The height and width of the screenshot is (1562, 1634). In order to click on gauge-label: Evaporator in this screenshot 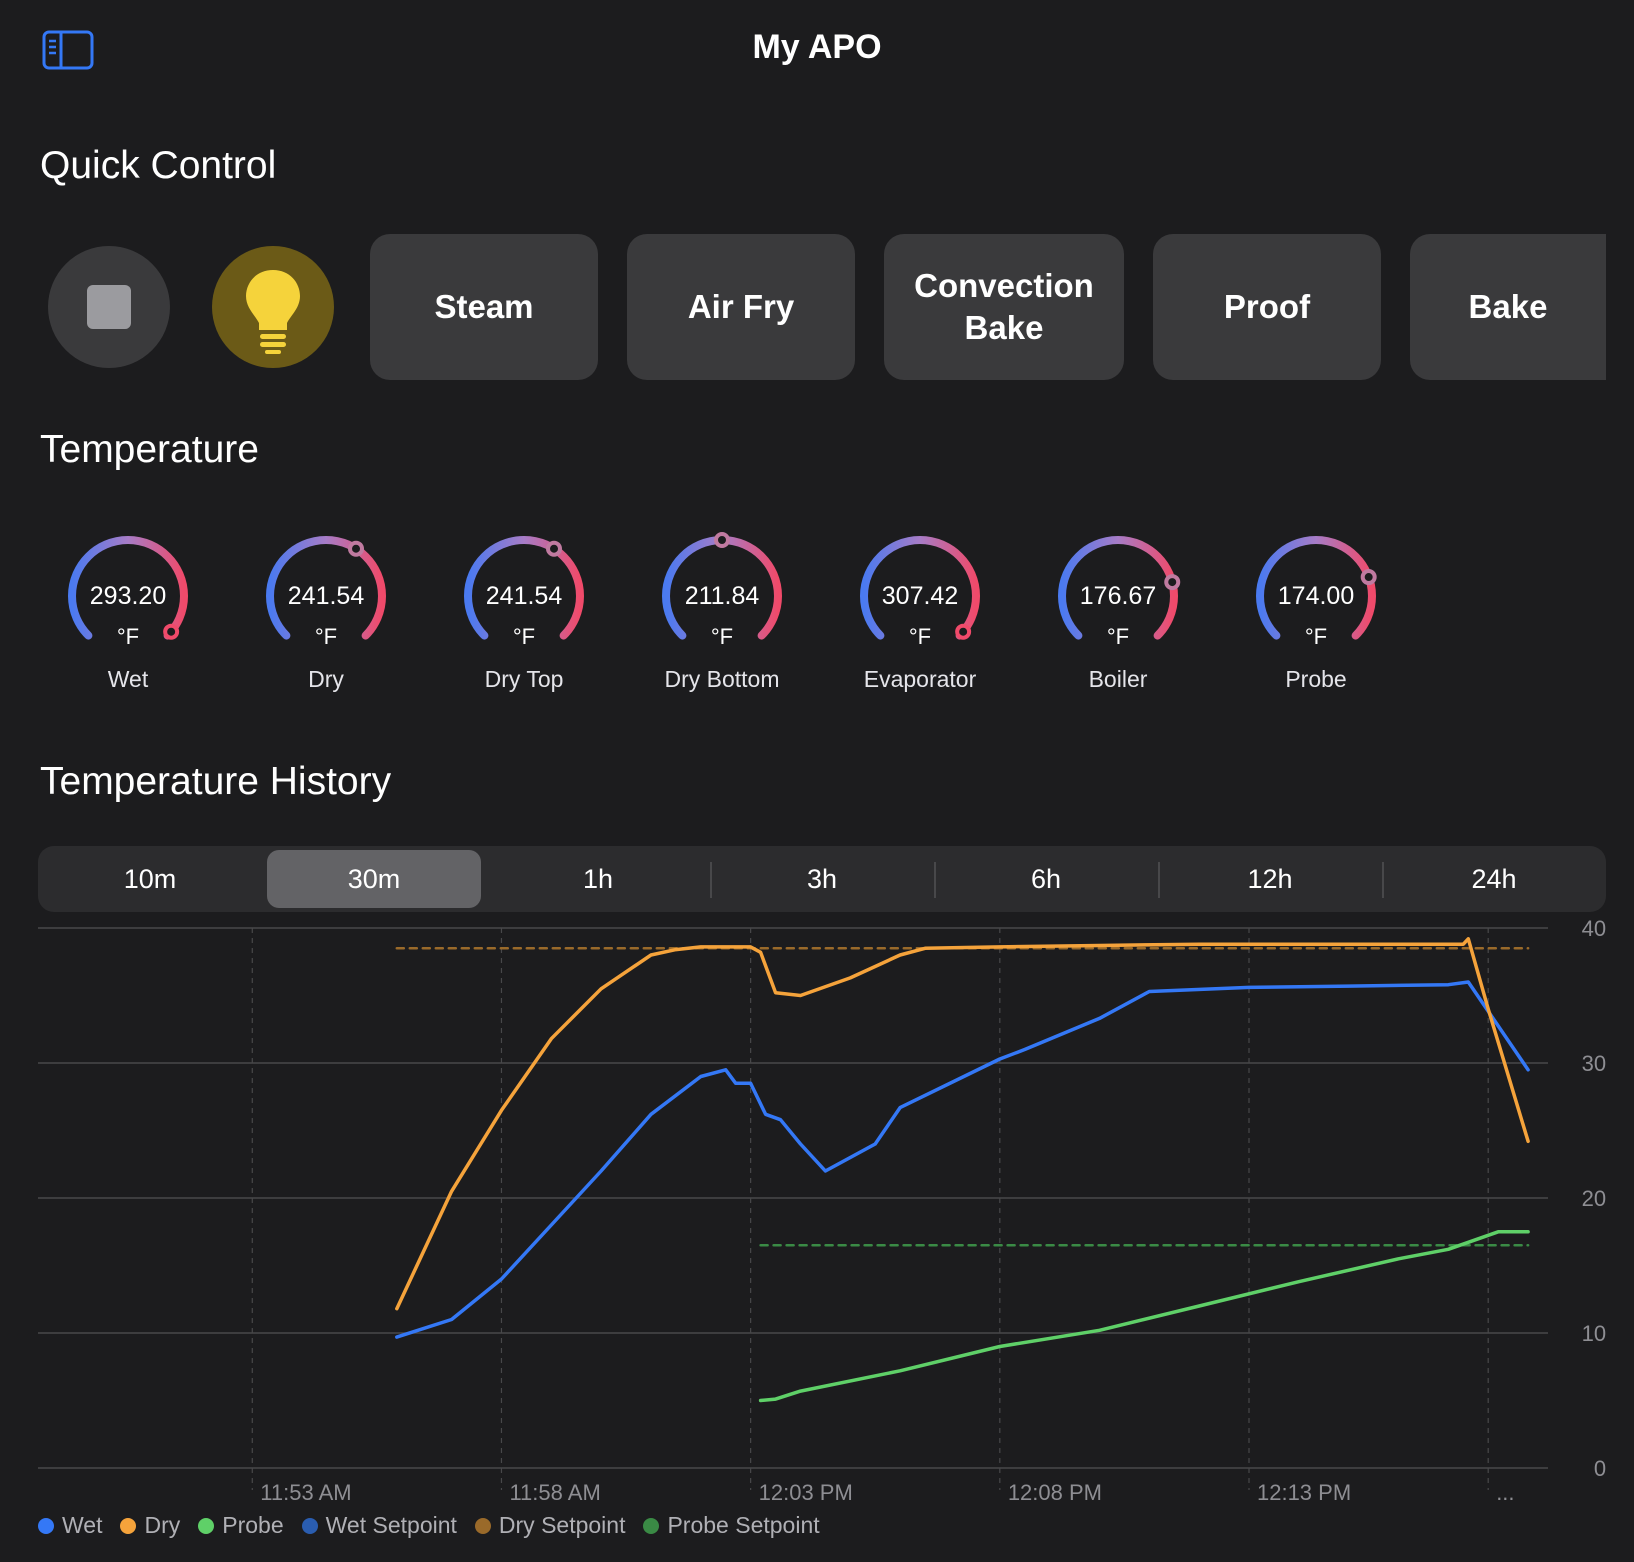, I will do `click(920, 679)`.